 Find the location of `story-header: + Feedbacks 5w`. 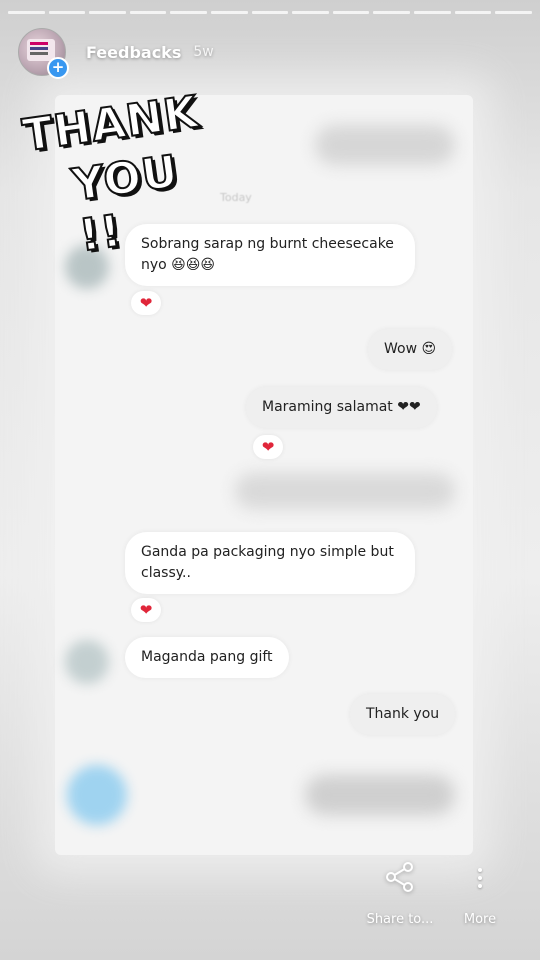

story-header: + Feedbacks 5w is located at coordinates (116, 53).